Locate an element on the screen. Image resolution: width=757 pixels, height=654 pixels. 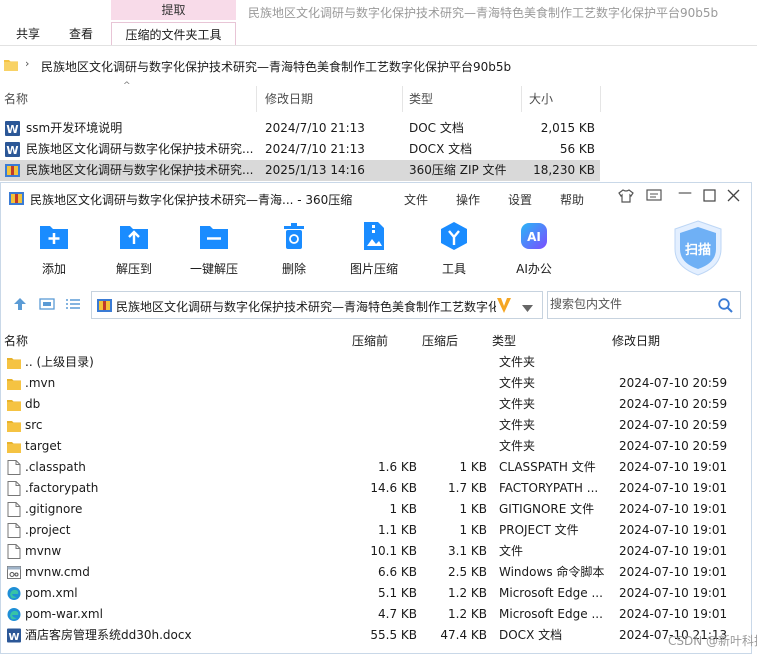
search-field is located at coordinates (644, 305).